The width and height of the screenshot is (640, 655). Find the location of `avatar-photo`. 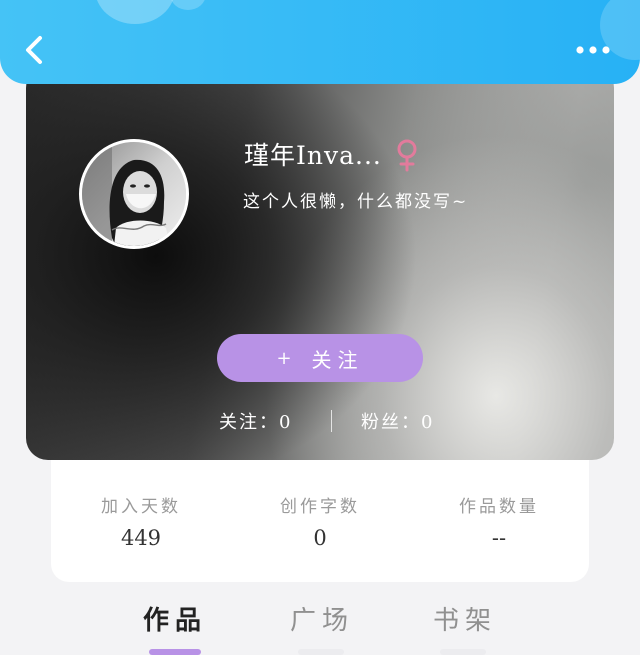

avatar-photo is located at coordinates (134, 194).